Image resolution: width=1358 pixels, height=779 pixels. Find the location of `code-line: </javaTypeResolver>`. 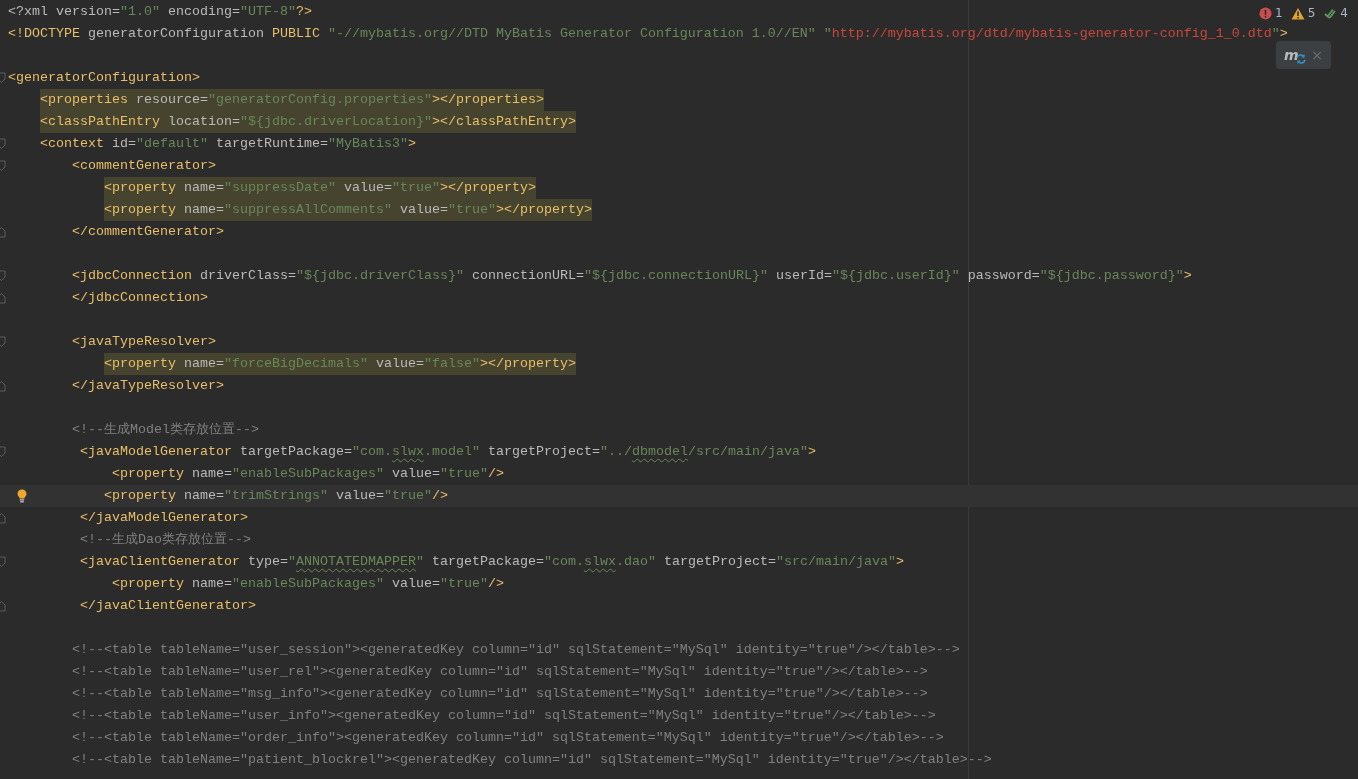

code-line: </javaTypeResolver> is located at coordinates (148, 386).